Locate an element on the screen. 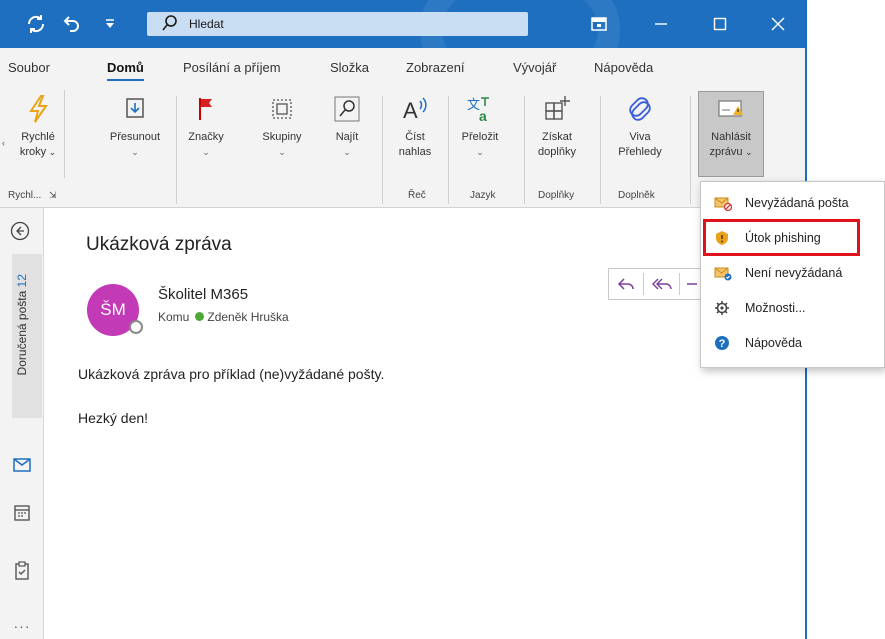 Image resolution: width=885 pixels, height=639 pixels. translate-button: 文a Přeložit ⌄ is located at coordinates (480, 127).